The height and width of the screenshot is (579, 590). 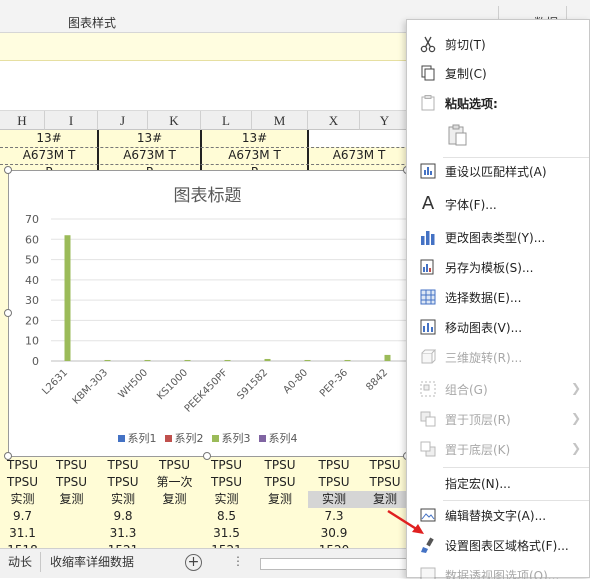 What do you see at coordinates (22, 516) in the screenshot?
I see `cell: 9.7` at bounding box center [22, 516].